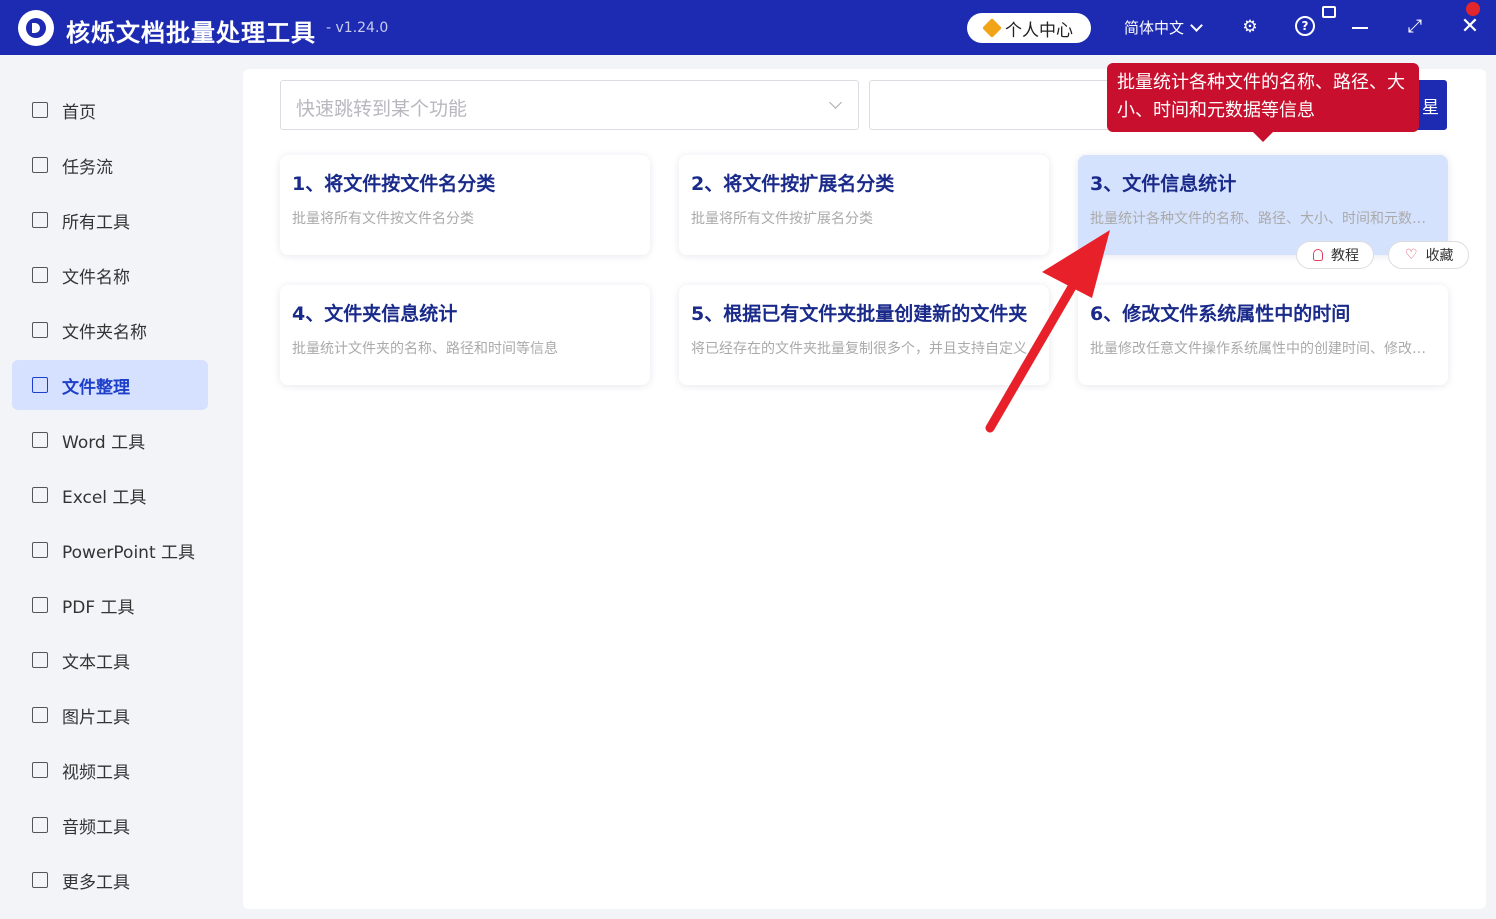 The image size is (1496, 919). I want to click on annotation-arrow-icon, so click(1047, 331).